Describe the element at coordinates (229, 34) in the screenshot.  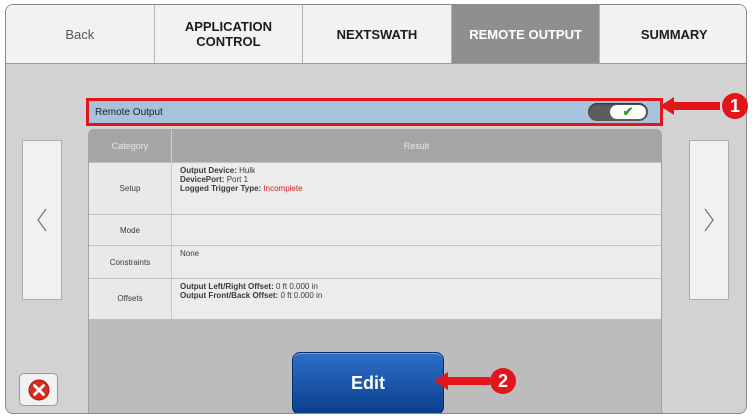
I see `tab-application-control: APPLICATION CONTROL` at that location.